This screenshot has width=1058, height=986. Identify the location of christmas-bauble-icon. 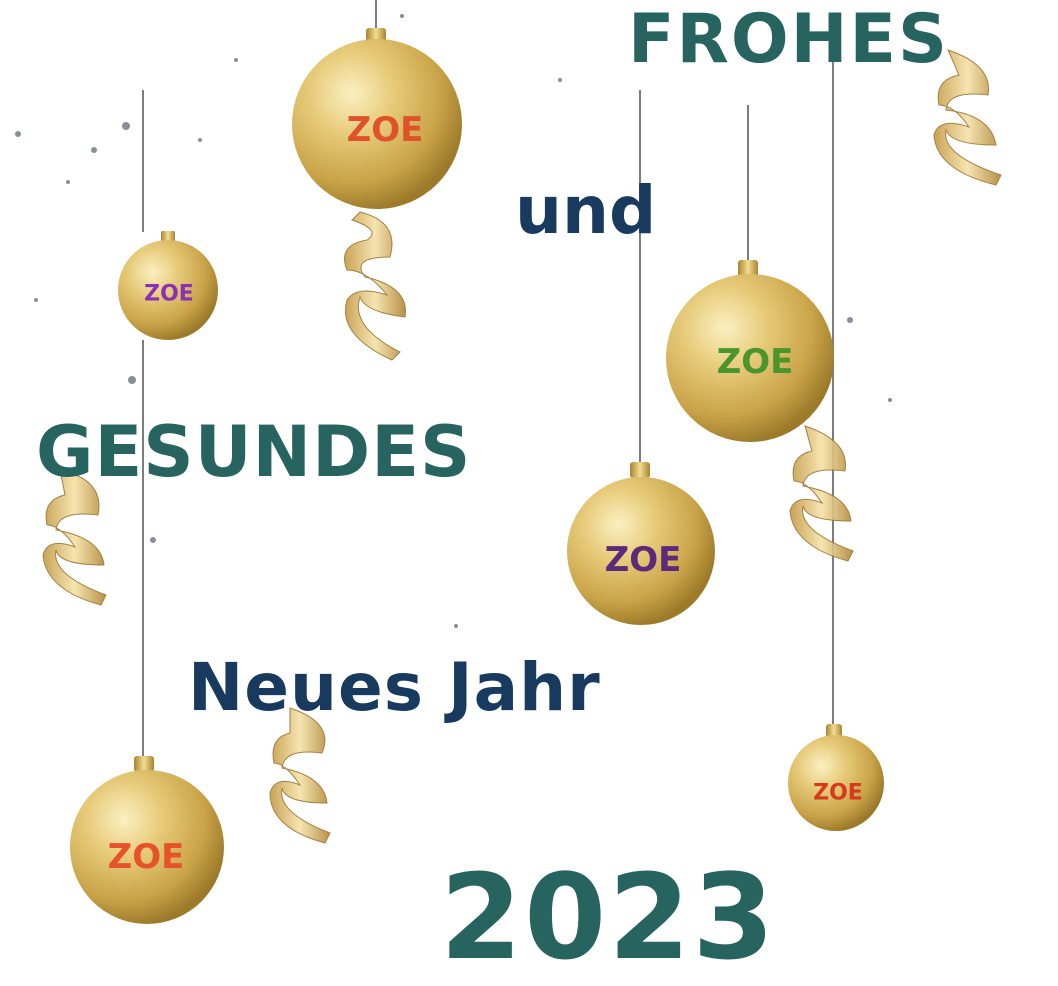
(836, 777).